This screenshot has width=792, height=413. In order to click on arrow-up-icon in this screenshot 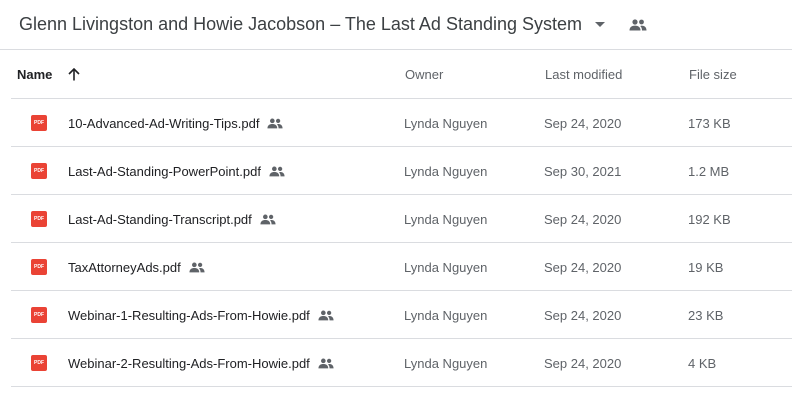, I will do `click(74, 74)`.